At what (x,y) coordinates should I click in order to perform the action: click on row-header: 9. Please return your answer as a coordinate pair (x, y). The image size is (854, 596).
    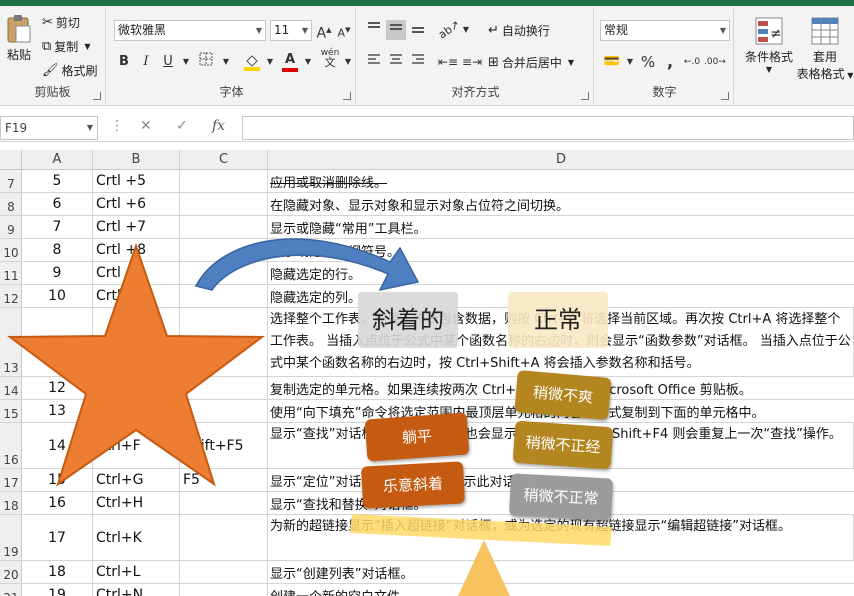
    Looking at the image, I should click on (11, 227).